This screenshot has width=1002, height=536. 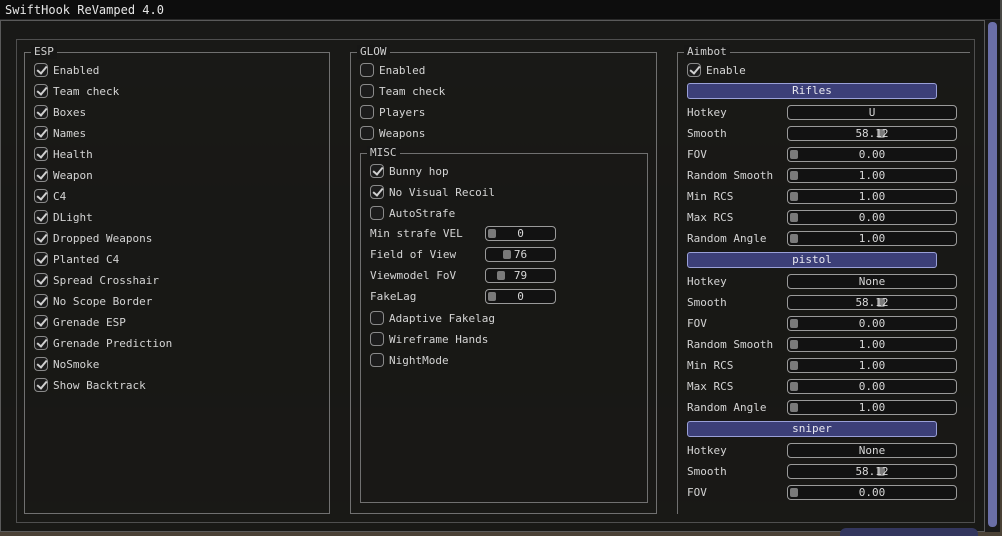 What do you see at coordinates (63, 175) in the screenshot?
I see `esp-option-weapon: Weapon` at bounding box center [63, 175].